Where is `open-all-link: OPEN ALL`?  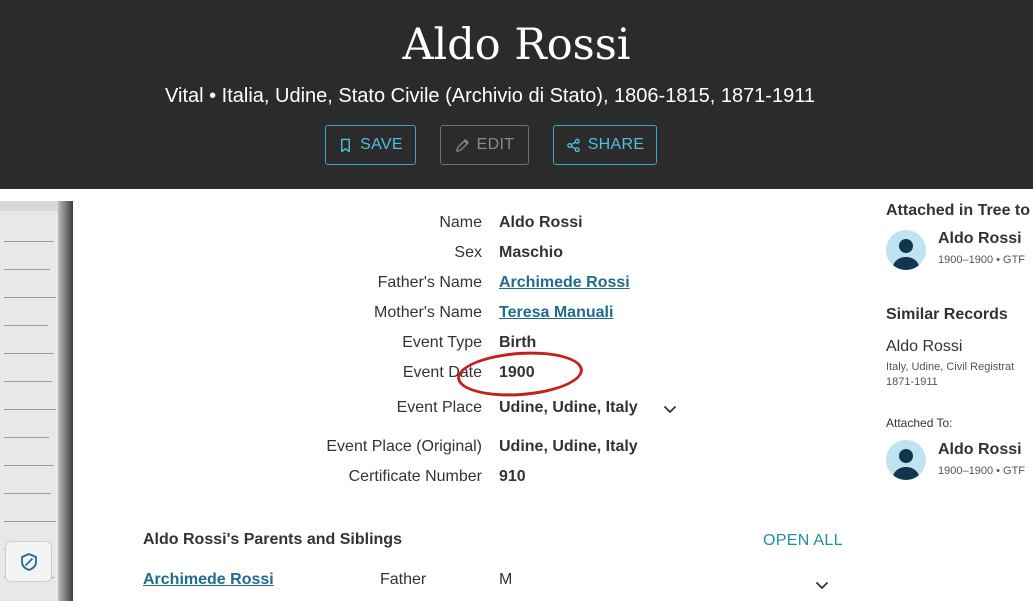 open-all-link: OPEN ALL is located at coordinates (803, 541).